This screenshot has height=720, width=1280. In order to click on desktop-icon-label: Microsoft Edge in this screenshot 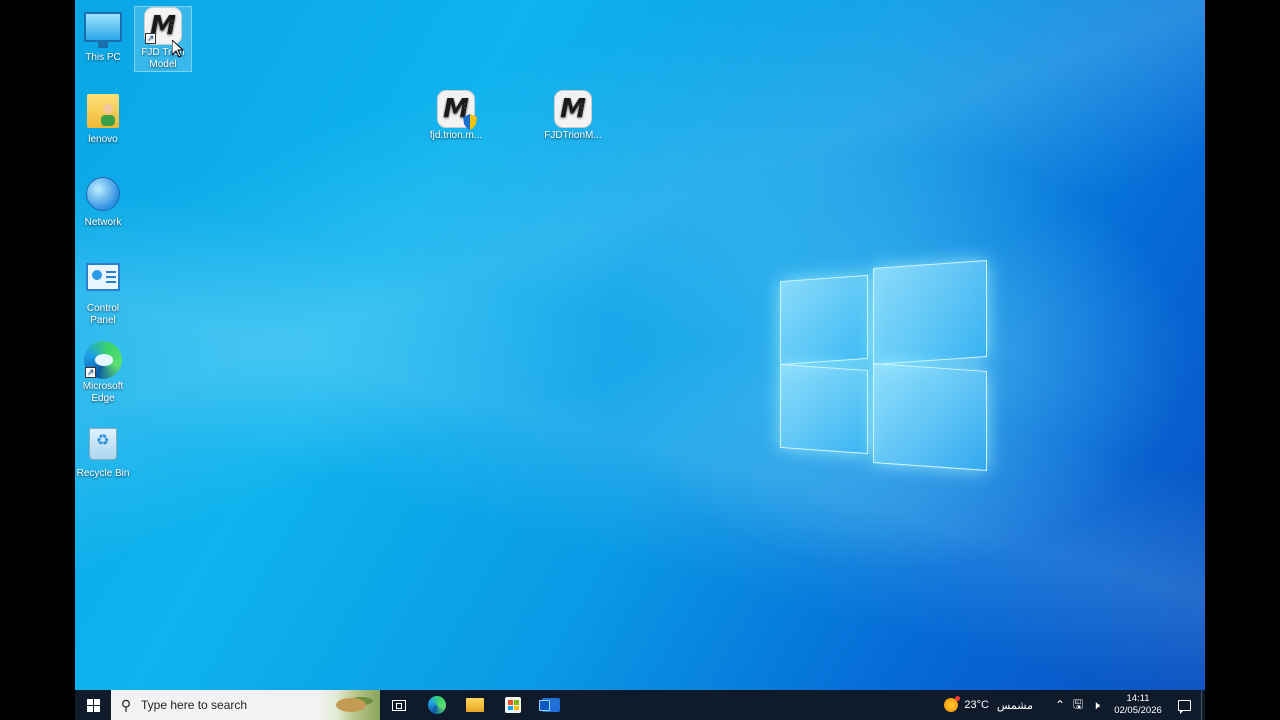, I will do `click(103, 392)`.